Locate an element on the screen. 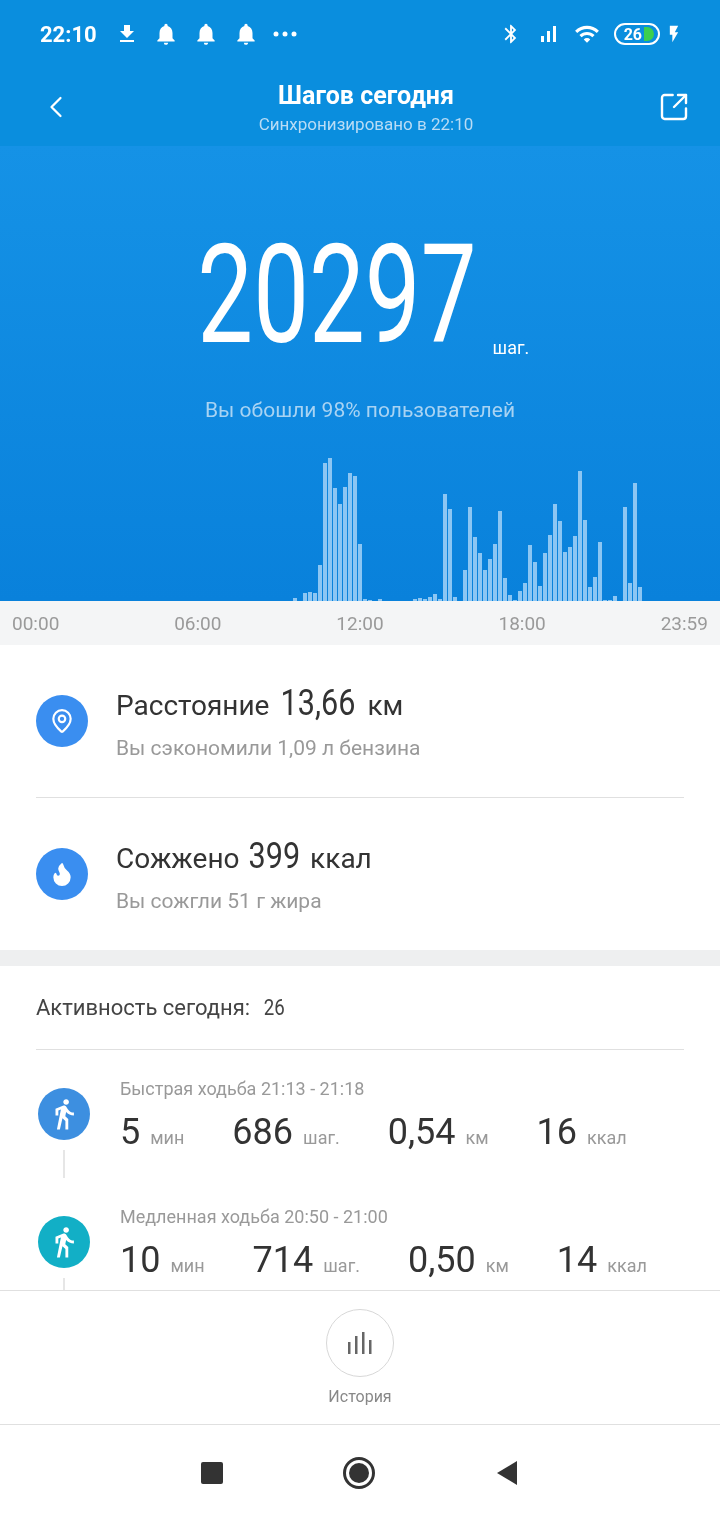  time-axis-label: 06:00 is located at coordinates (198, 623).